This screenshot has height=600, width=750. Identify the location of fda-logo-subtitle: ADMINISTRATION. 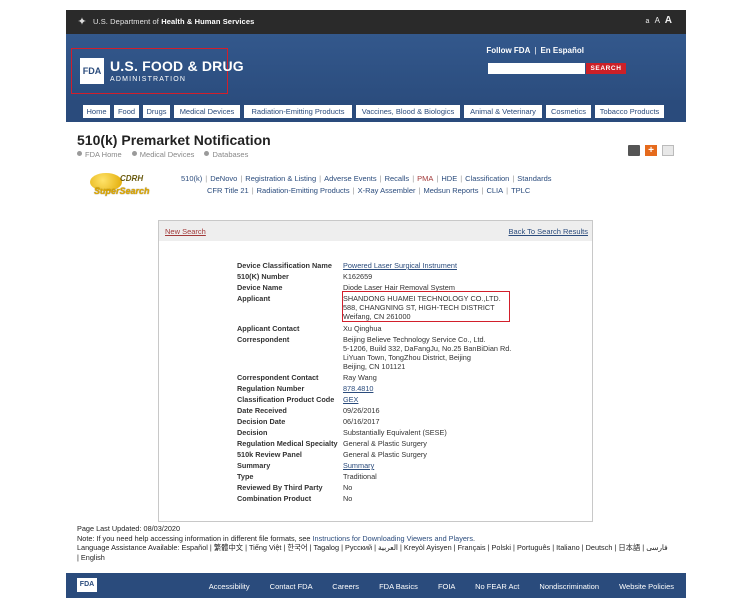
(148, 79).